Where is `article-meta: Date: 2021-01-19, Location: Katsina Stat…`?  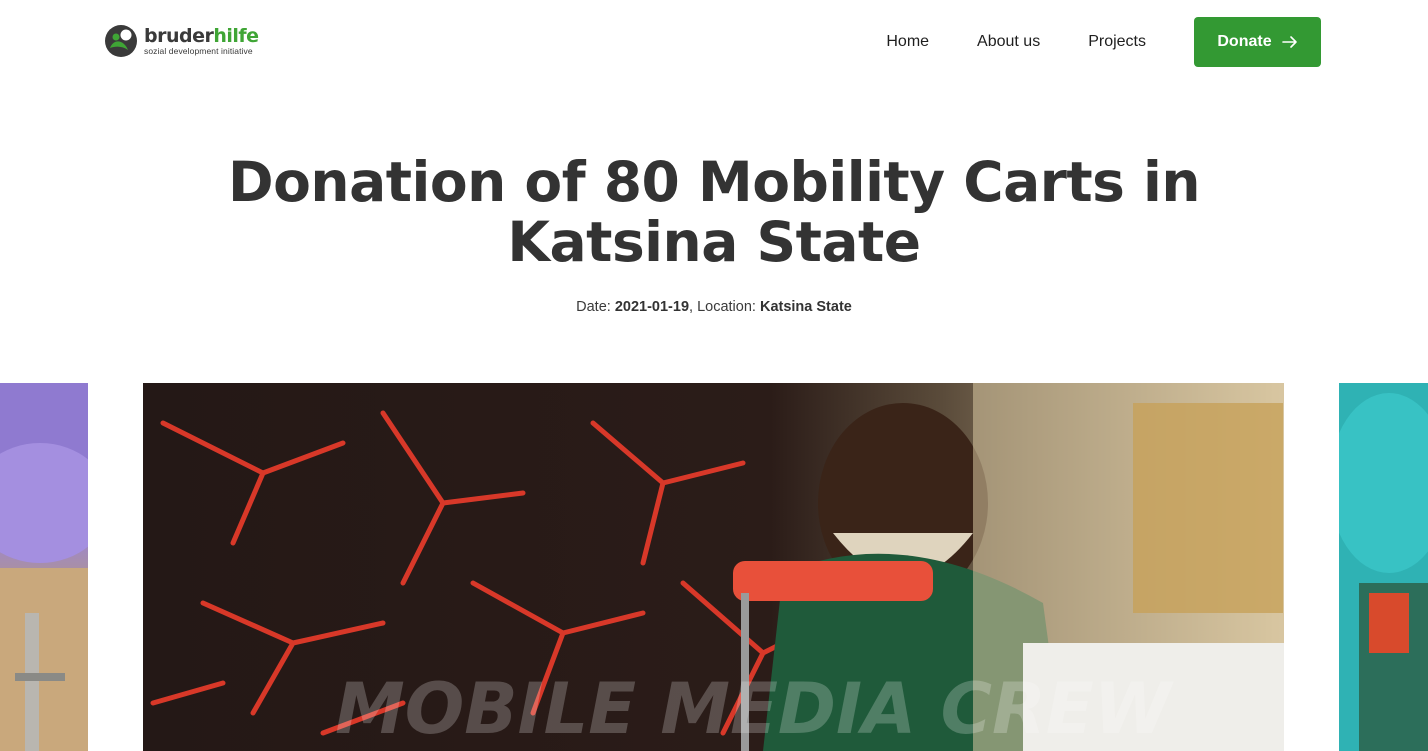 article-meta: Date: 2021-01-19, Location: Katsina Stat… is located at coordinates (714, 307).